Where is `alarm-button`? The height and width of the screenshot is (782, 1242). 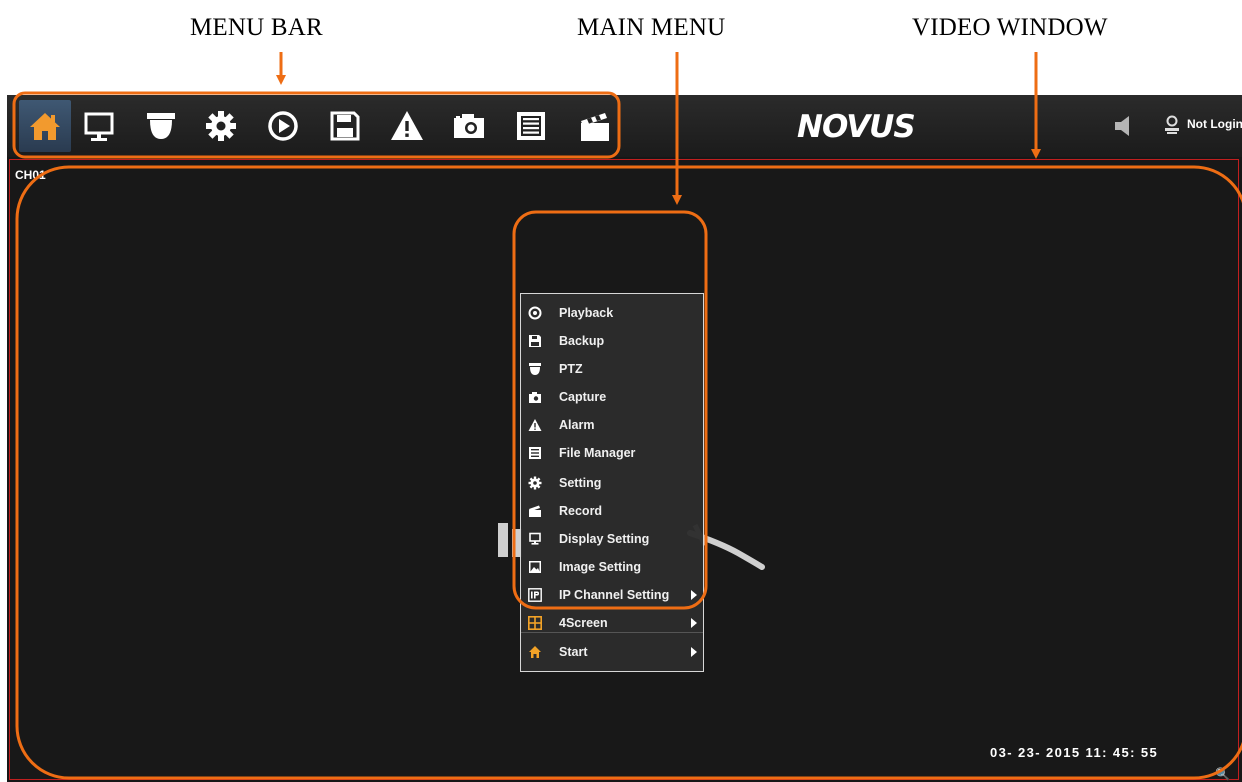 alarm-button is located at coordinates (407, 126).